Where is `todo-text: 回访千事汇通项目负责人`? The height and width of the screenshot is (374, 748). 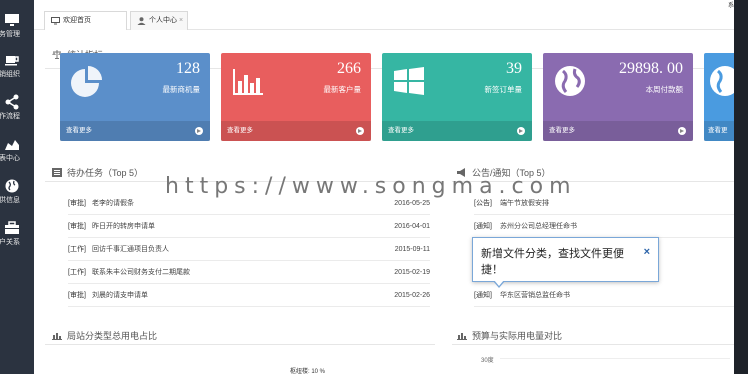
todo-text: 回访千事汇通项目负责人 is located at coordinates (130, 249).